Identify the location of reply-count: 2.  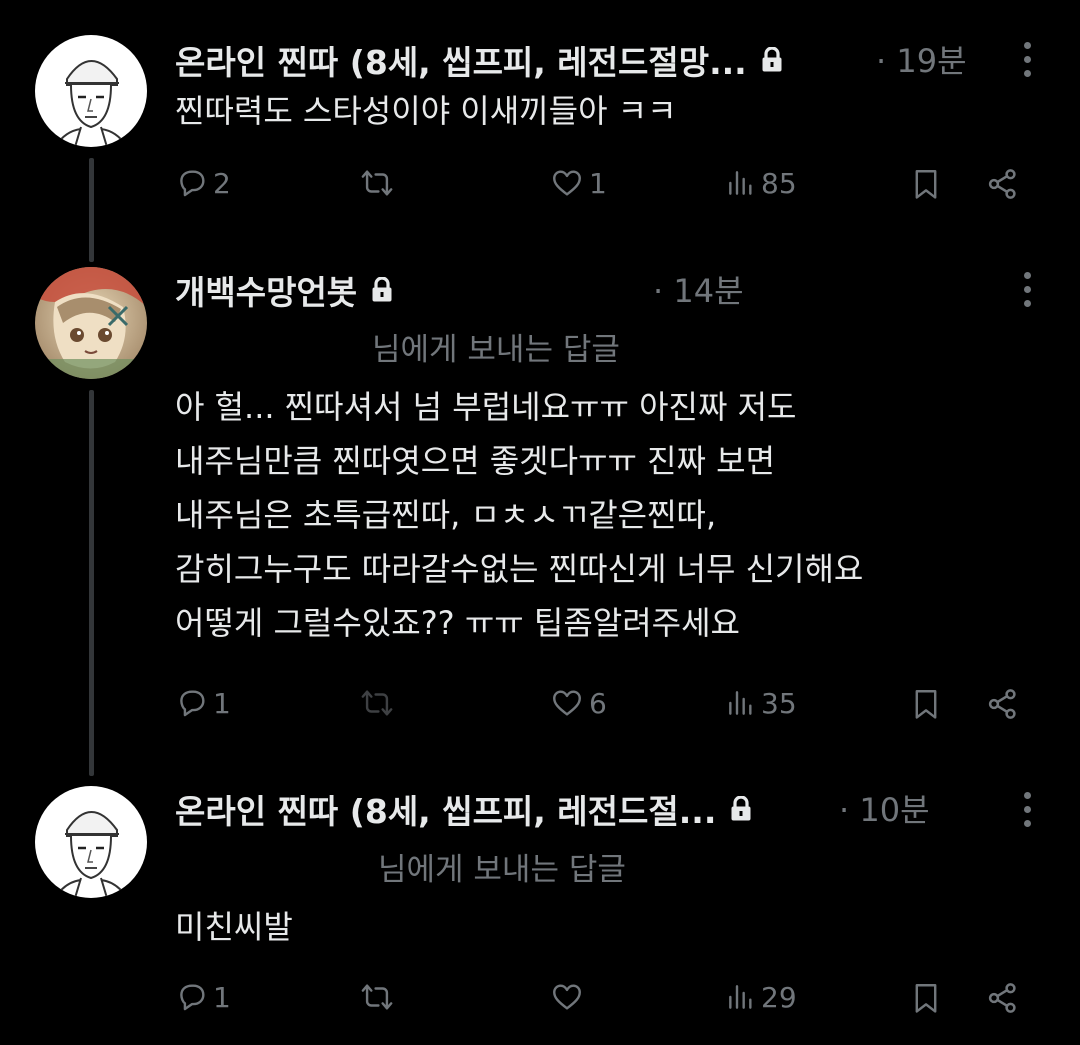
(222, 183).